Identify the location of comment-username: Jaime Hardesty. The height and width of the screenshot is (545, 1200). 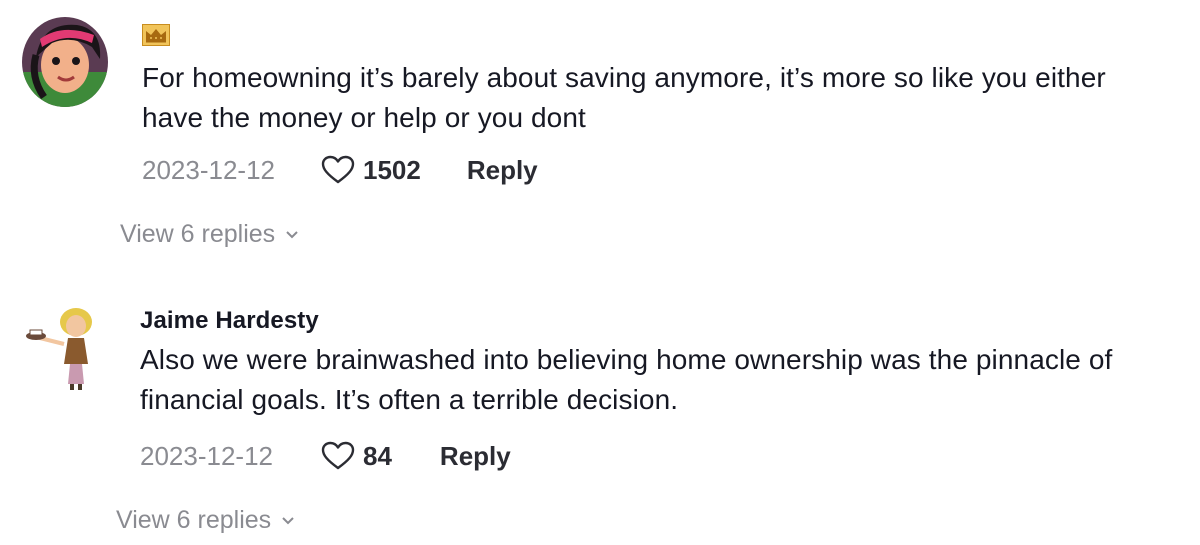
(660, 321).